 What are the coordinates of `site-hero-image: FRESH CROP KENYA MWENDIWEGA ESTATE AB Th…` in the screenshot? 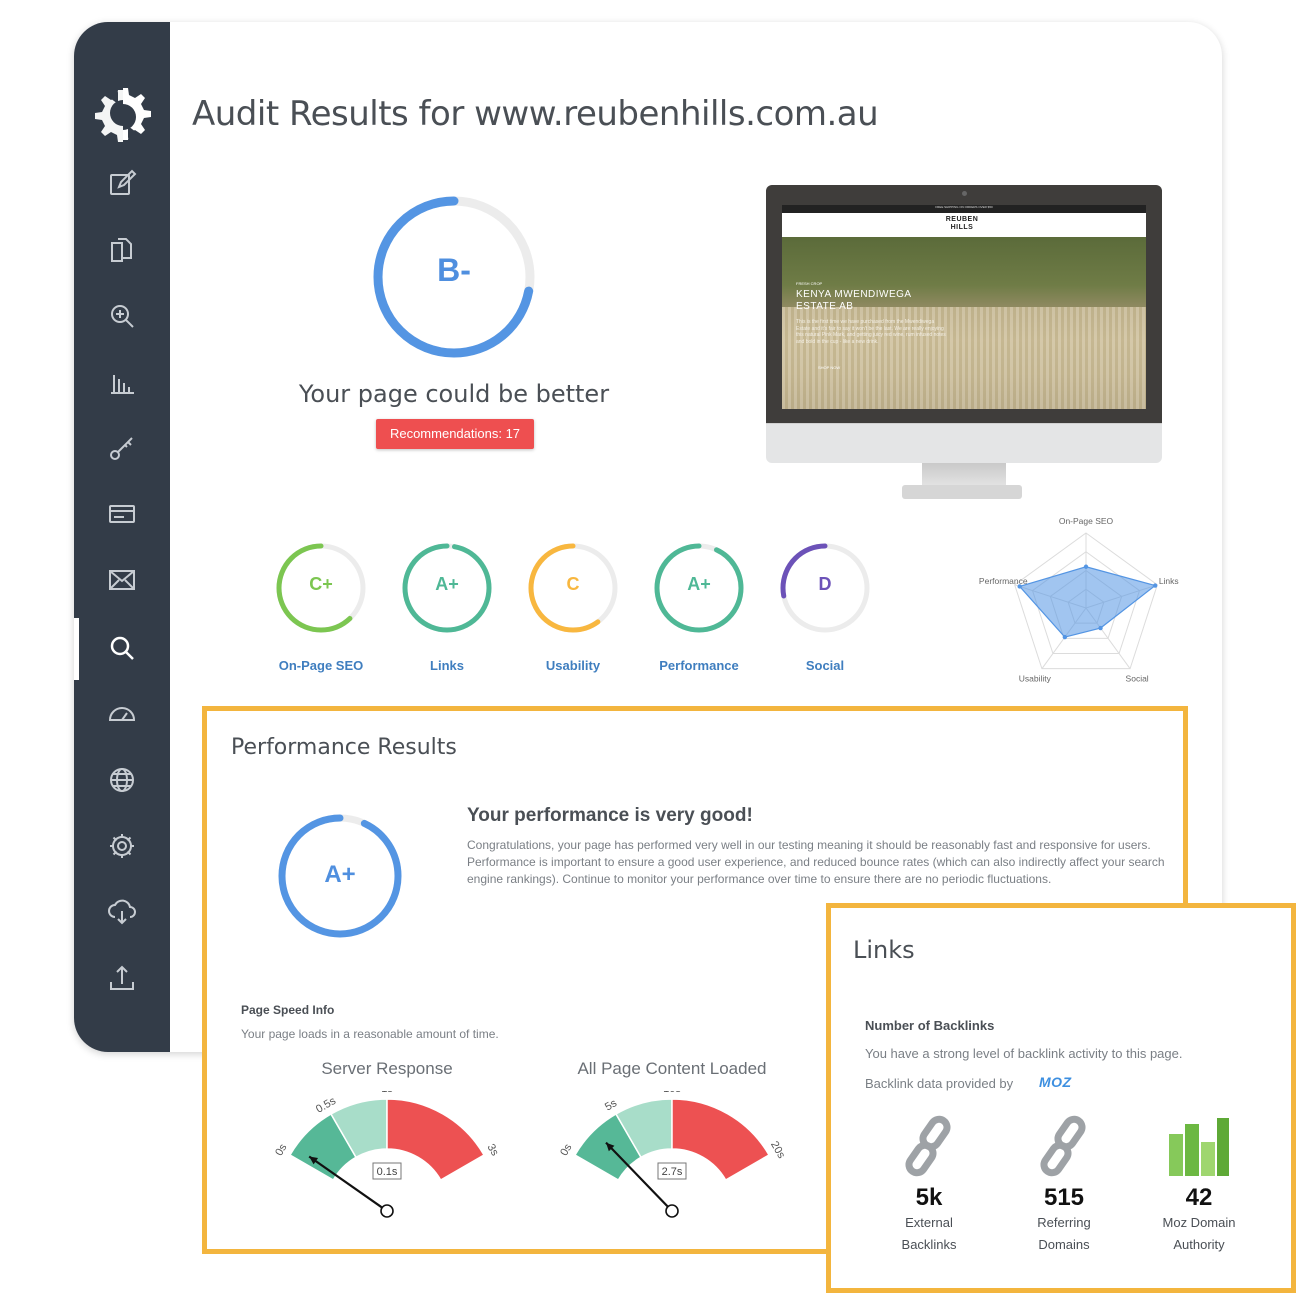 It's located at (964, 323).